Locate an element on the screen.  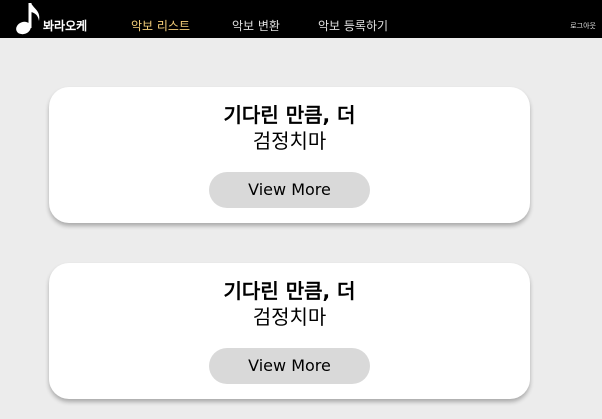
top-navigation-bar: 봐라오케 악보 리스트 악보 변환 악보 등록하기 로그아웃 is located at coordinates (301, 19).